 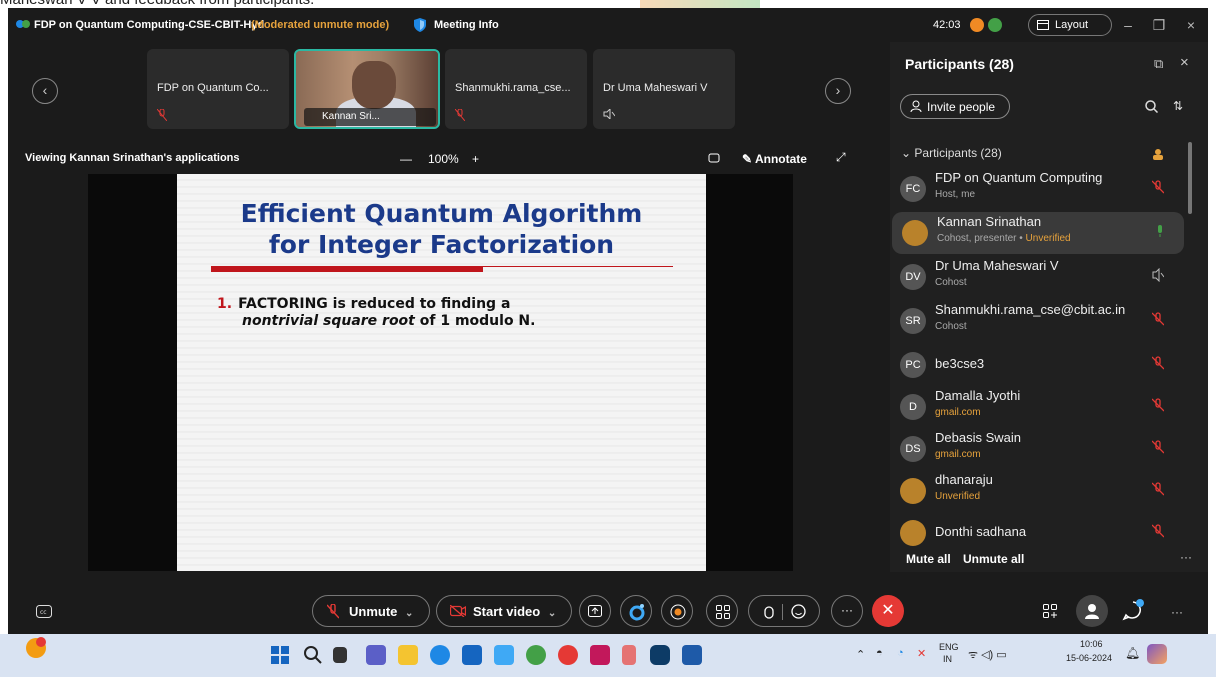 I want to click on connection-status-icon, so click(x=995, y=25).